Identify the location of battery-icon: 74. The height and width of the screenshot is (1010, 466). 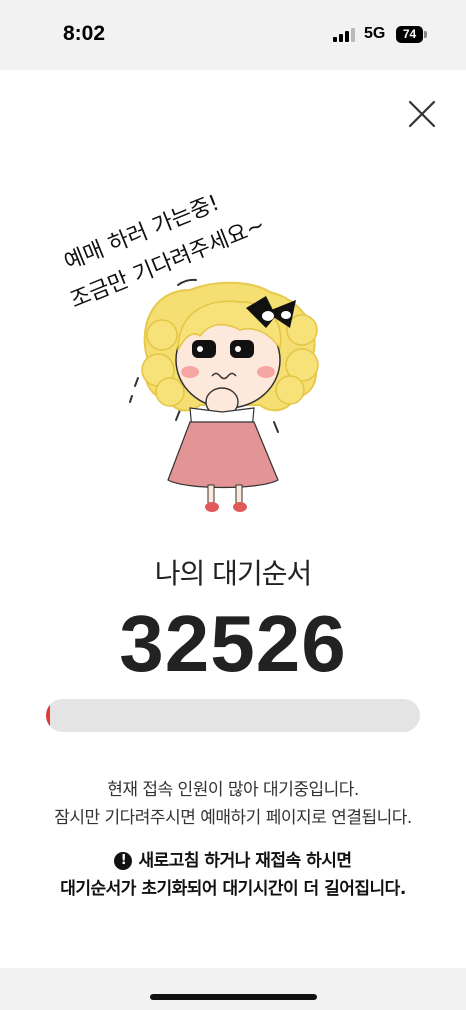
(409, 34).